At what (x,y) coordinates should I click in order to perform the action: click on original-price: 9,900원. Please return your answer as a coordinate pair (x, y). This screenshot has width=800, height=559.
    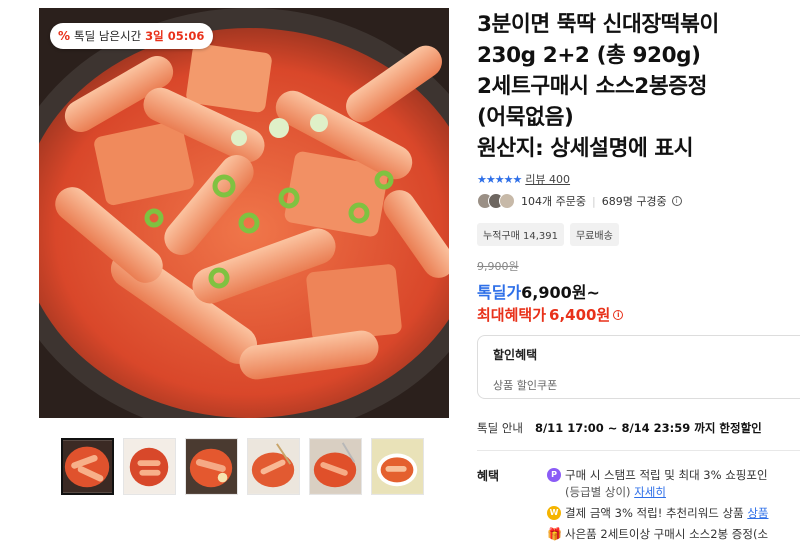
    Looking at the image, I should click on (498, 266).